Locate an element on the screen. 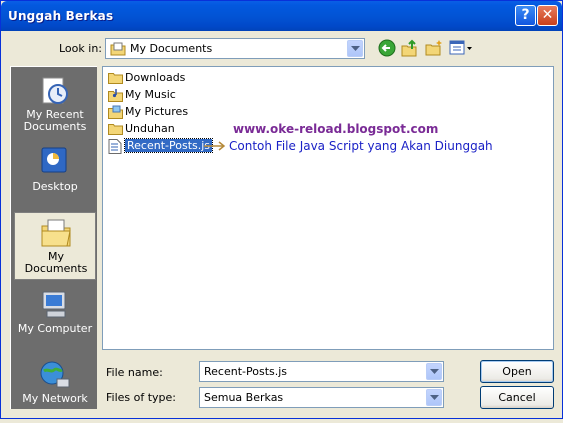 Image resolution: width=563 pixels, height=423 pixels. window-title: Unggah Berkas is located at coordinates (61, 16).